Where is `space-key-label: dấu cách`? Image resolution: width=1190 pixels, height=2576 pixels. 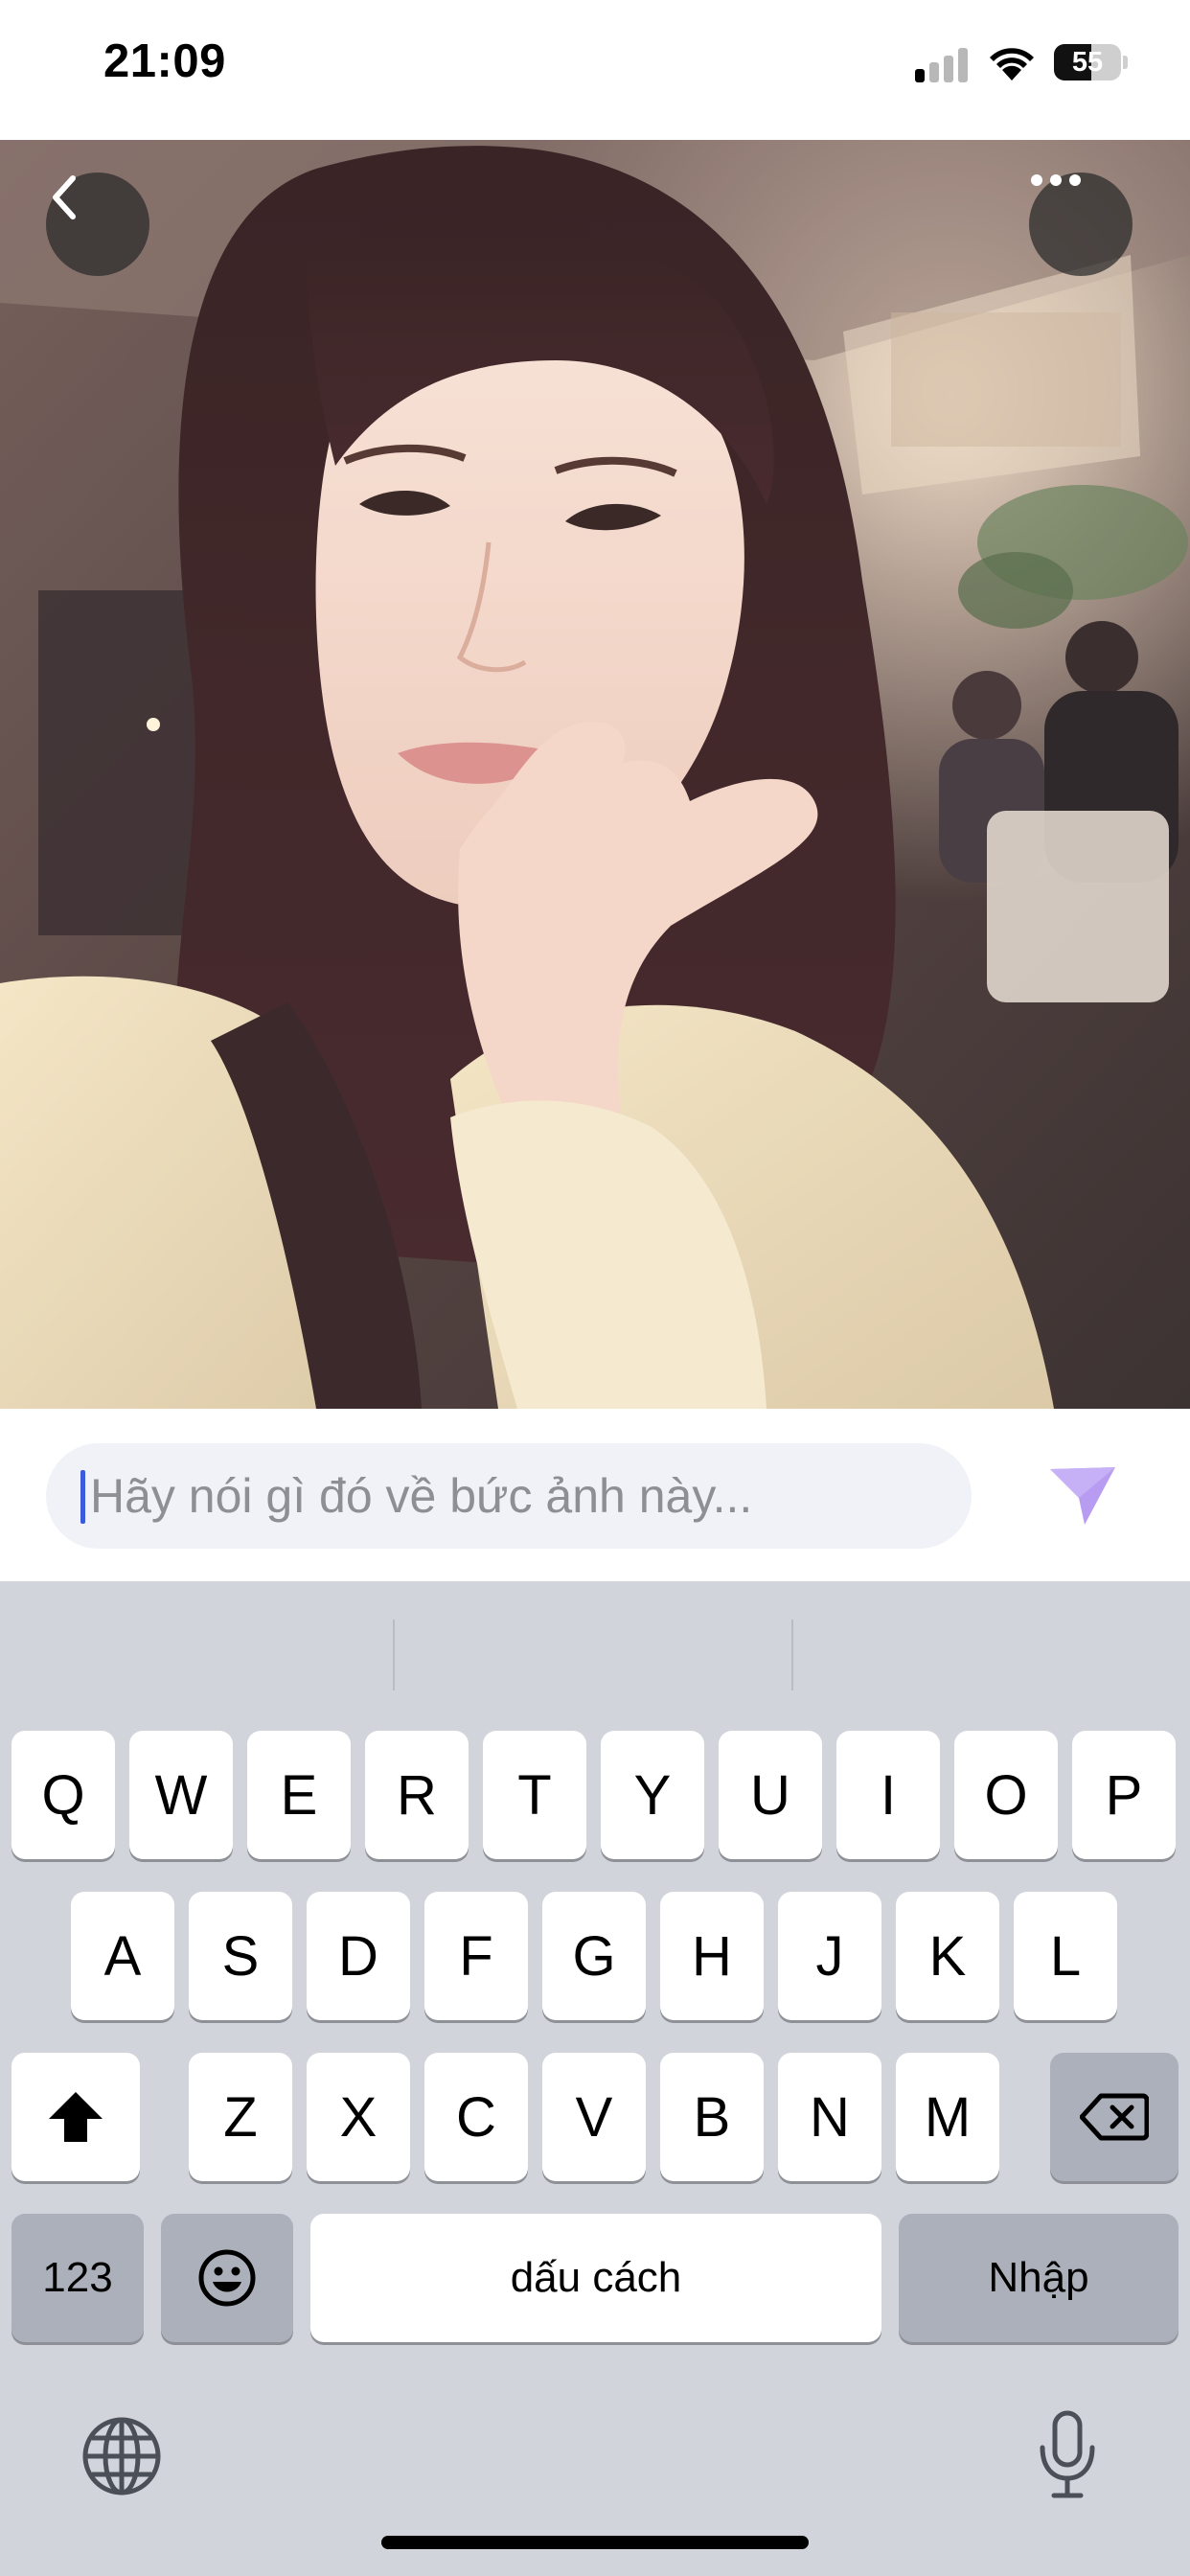
space-key-label: dấu cách is located at coordinates (596, 2277).